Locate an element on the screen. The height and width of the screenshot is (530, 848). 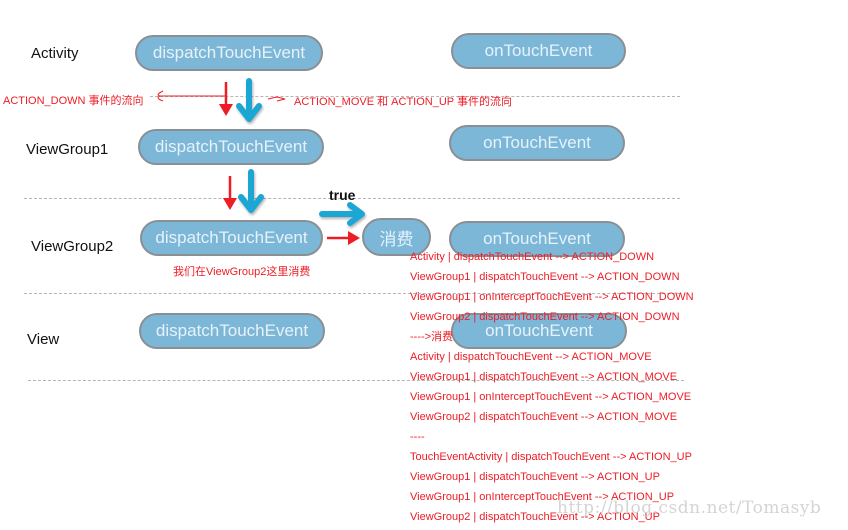
blue-arrow-right-icon is located at coordinates (342, 214).